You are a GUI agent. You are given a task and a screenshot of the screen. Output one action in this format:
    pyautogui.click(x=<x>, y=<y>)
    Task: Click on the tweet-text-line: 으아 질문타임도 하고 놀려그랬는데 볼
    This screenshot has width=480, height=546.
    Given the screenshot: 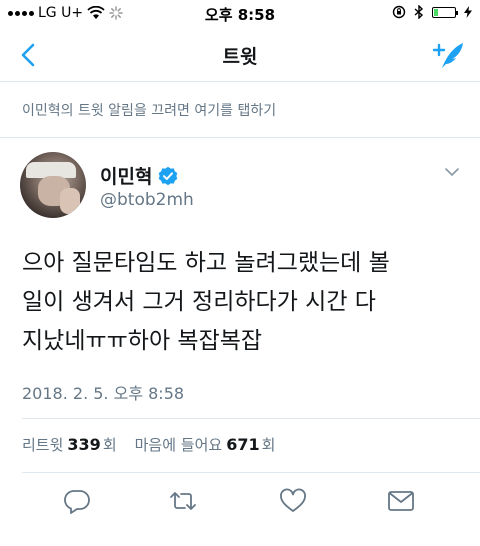 What is the action you would take?
    pyautogui.click(x=206, y=263)
    